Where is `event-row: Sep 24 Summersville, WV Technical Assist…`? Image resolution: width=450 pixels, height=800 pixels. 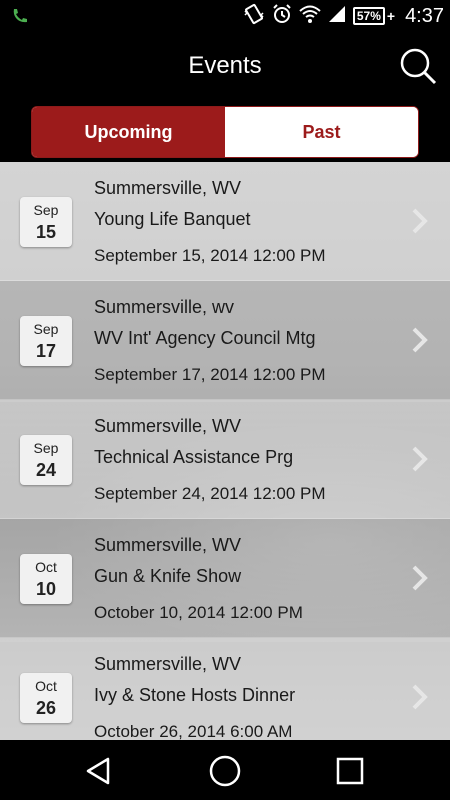
event-row: Sep 24 Summersville, WV Technical Assist… is located at coordinates (225, 459).